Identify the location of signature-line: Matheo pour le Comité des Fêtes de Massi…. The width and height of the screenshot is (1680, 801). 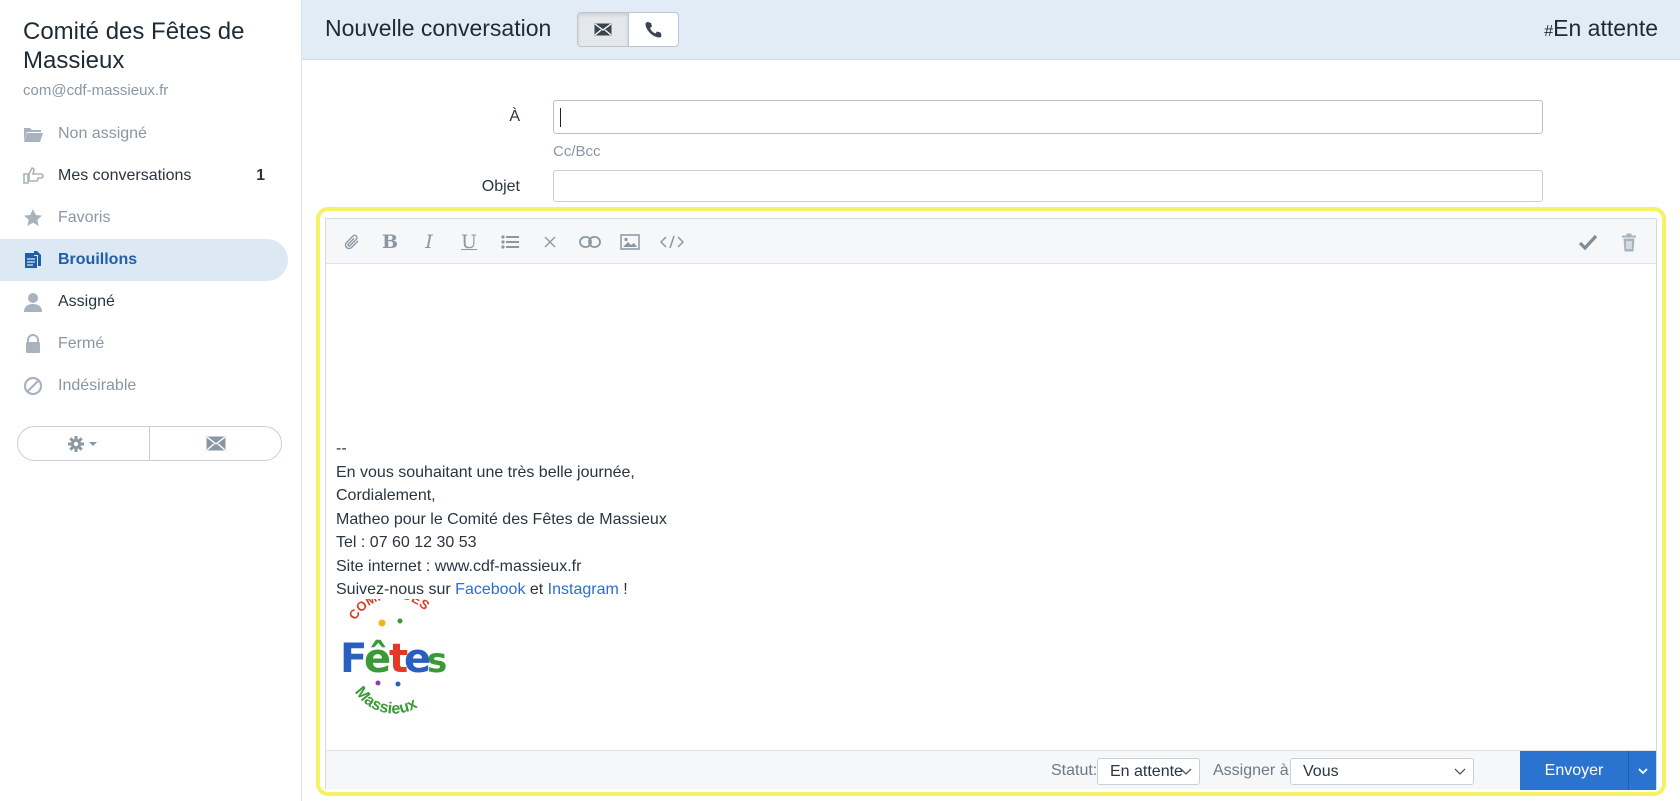
(501, 519).